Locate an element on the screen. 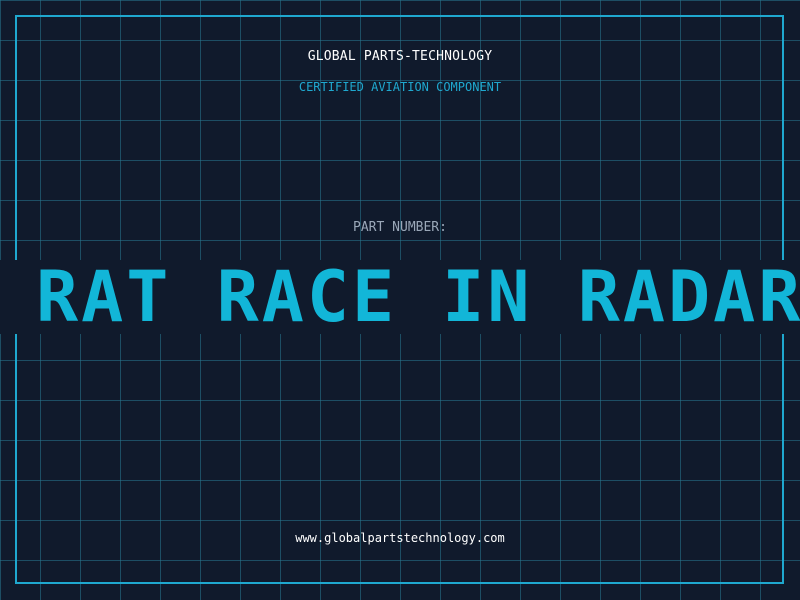 This screenshot has width=800, height=600. part-number-label: PART NUMBER: is located at coordinates (400, 227).